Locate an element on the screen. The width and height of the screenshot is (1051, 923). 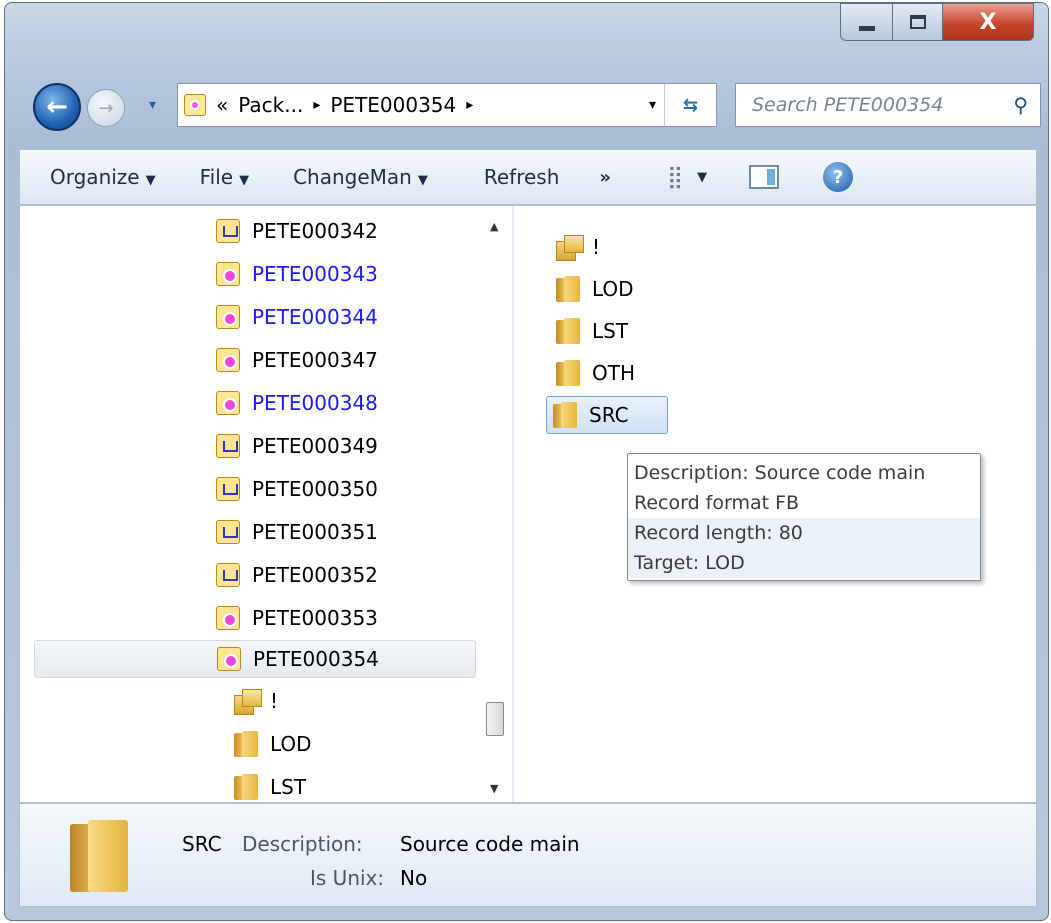
address-refresh-button: ⇆ is located at coordinates (690, 105).